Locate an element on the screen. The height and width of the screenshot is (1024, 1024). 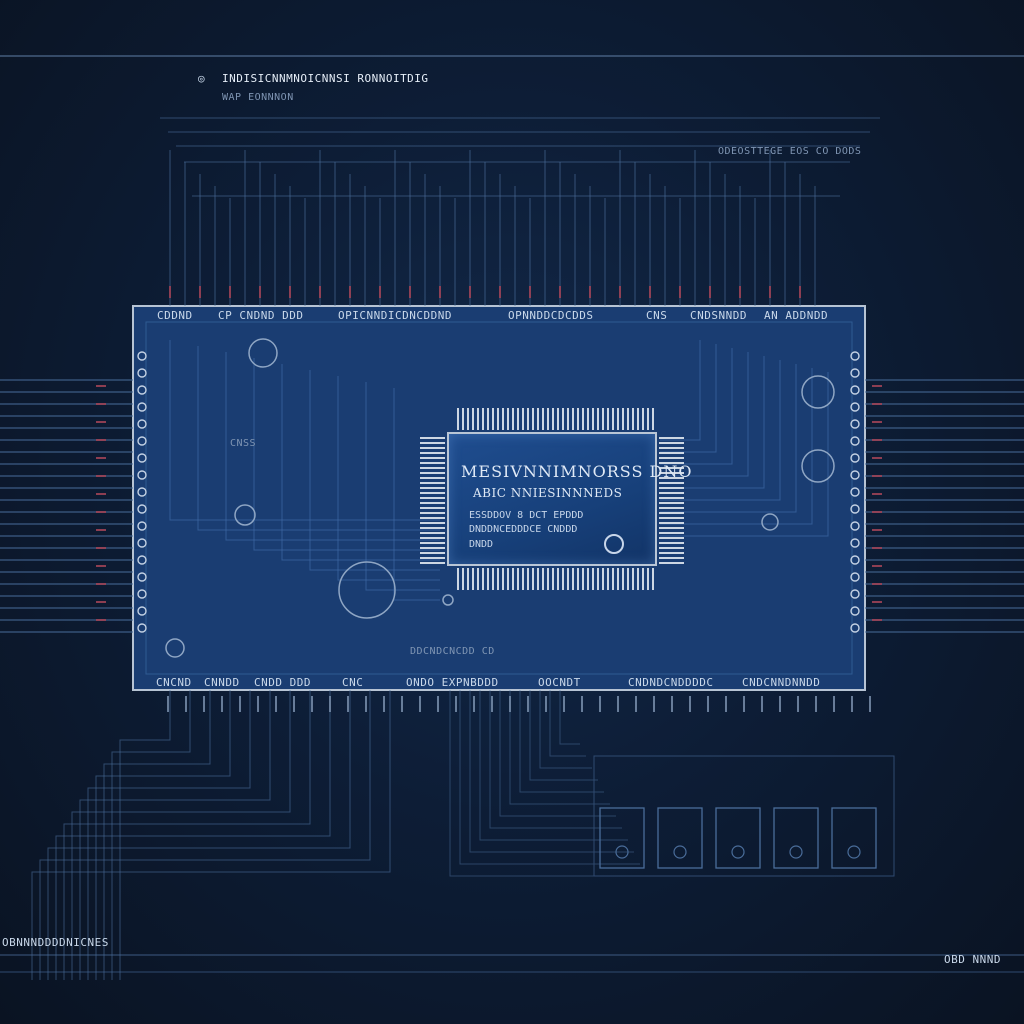
board-bottom-label: CNDCNNDNNDD is located at coordinates (781, 682).